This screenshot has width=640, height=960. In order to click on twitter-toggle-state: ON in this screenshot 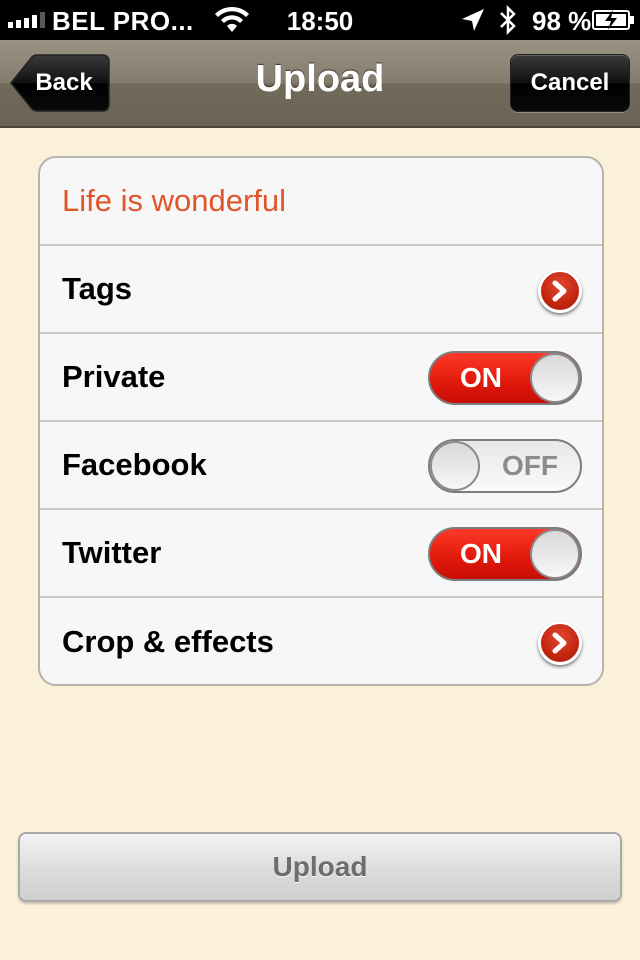, I will do `click(481, 553)`.